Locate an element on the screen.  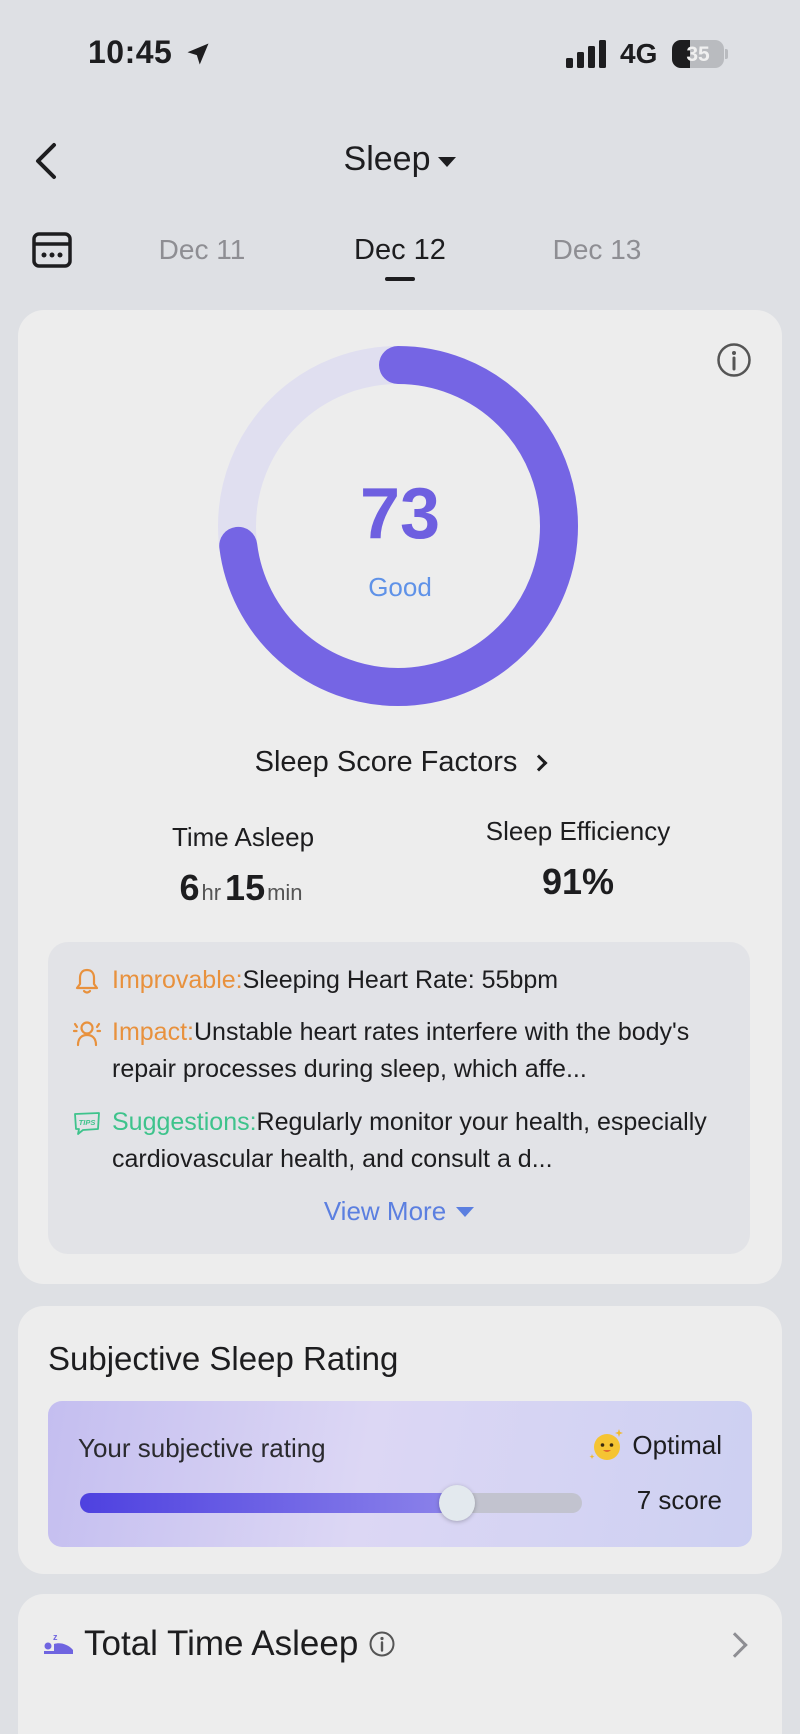
view-more-button: View More is located at coordinates (399, 1211).